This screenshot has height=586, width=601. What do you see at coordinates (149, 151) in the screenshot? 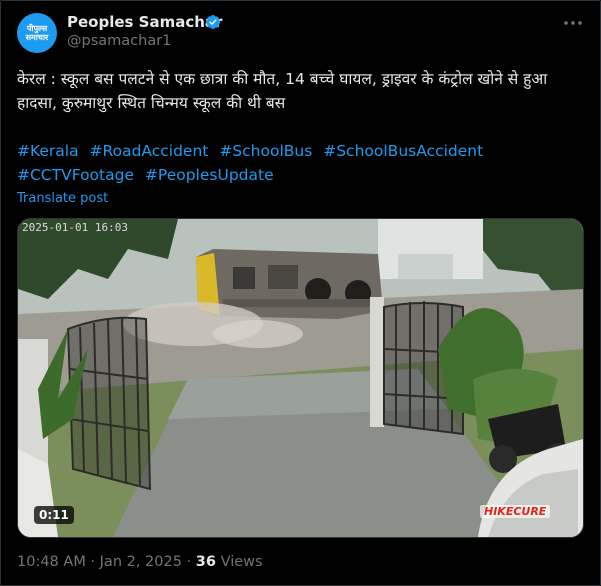
I see `hashtag-link: #RoadAccident` at bounding box center [149, 151].